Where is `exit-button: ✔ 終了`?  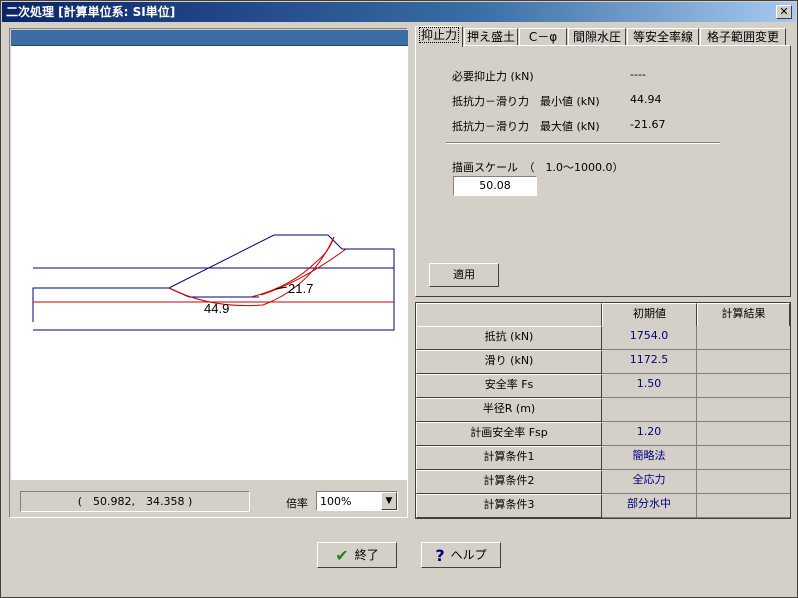
exit-button: ✔ 終了 is located at coordinates (357, 555).